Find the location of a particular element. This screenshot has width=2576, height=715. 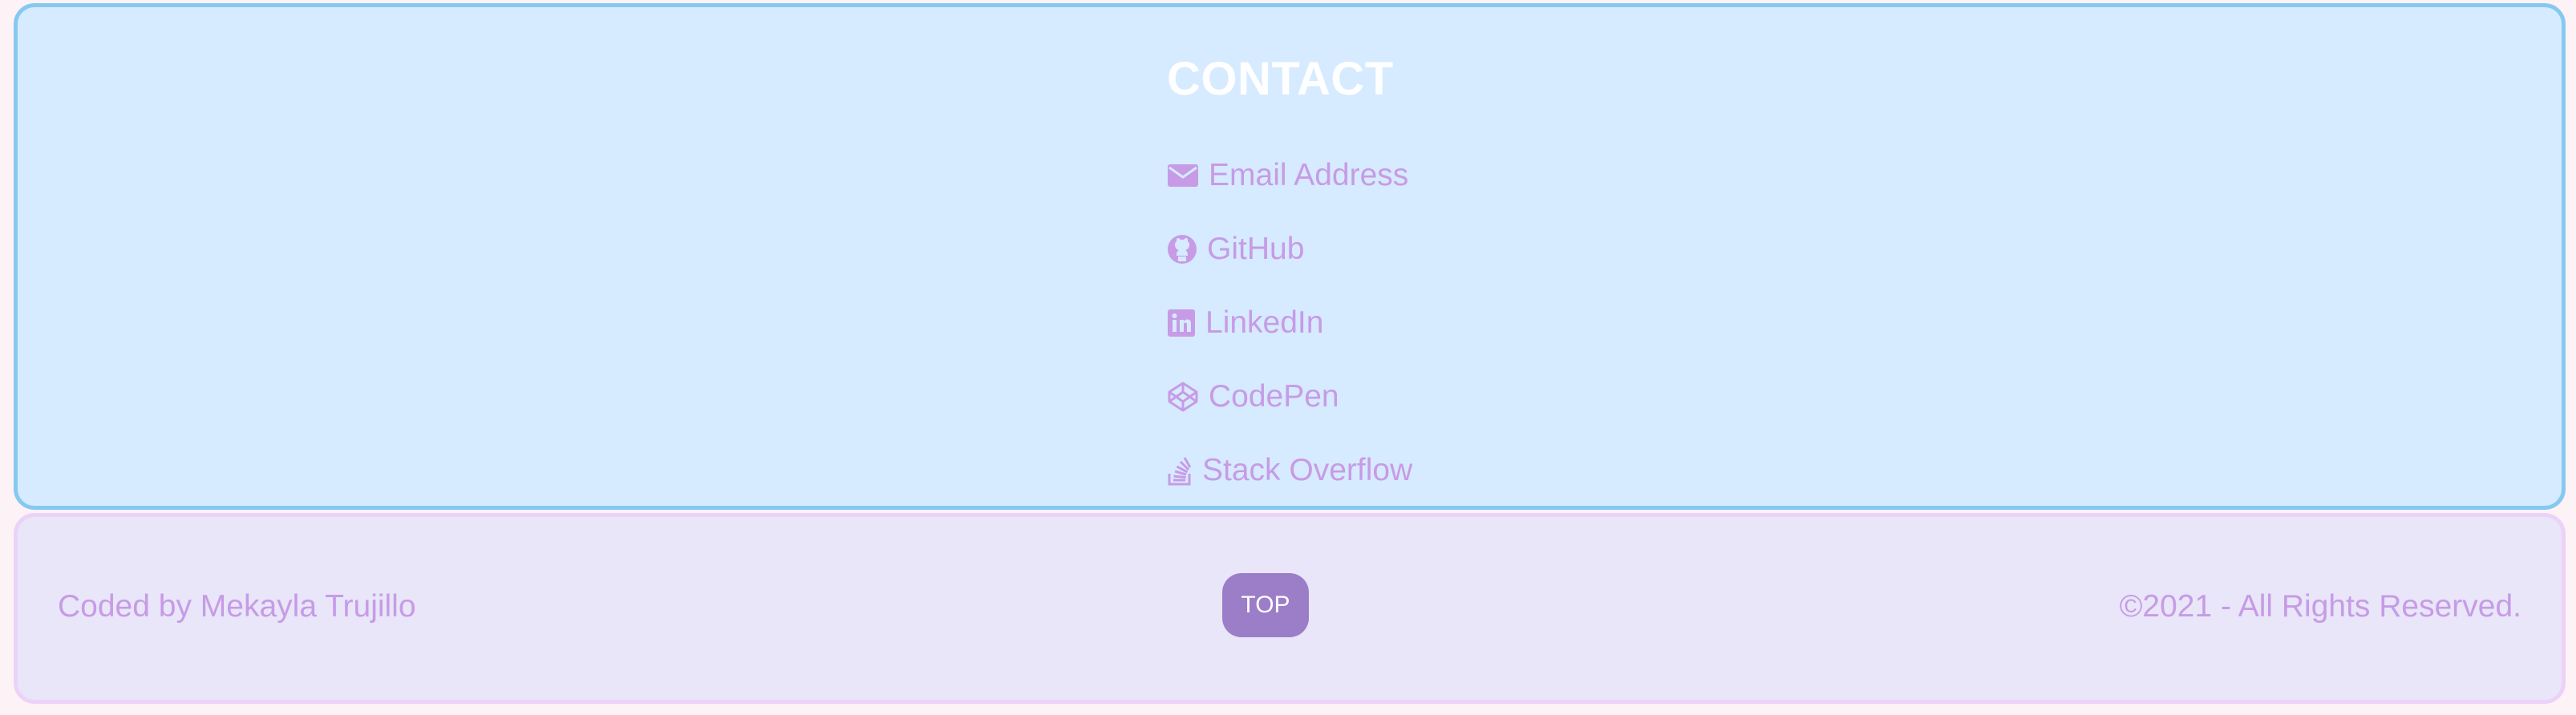

contact-link-github: GitHub is located at coordinates (1289, 249).